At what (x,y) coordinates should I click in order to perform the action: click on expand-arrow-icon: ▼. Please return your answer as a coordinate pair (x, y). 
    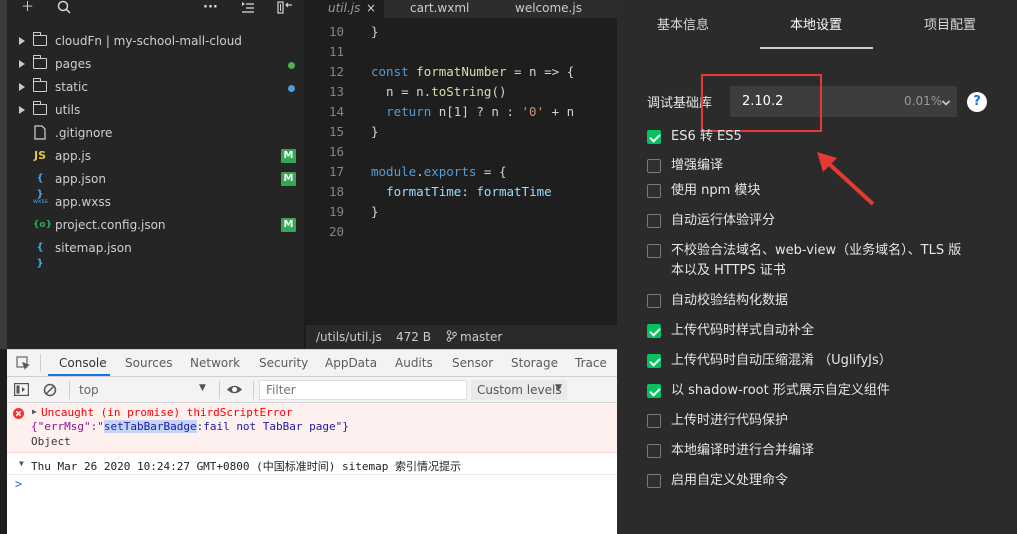
    Looking at the image, I should click on (21, 463).